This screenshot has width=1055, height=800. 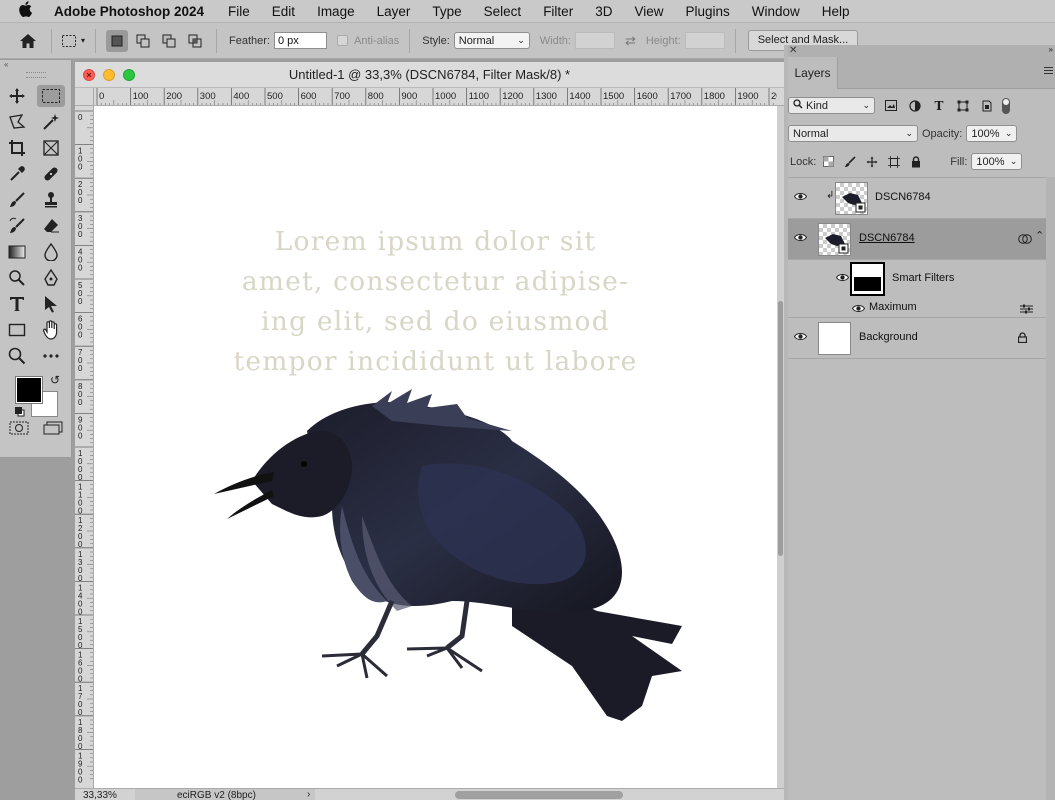 What do you see at coordinates (887, 238) in the screenshot?
I see `layer-name: DSCN6784` at bounding box center [887, 238].